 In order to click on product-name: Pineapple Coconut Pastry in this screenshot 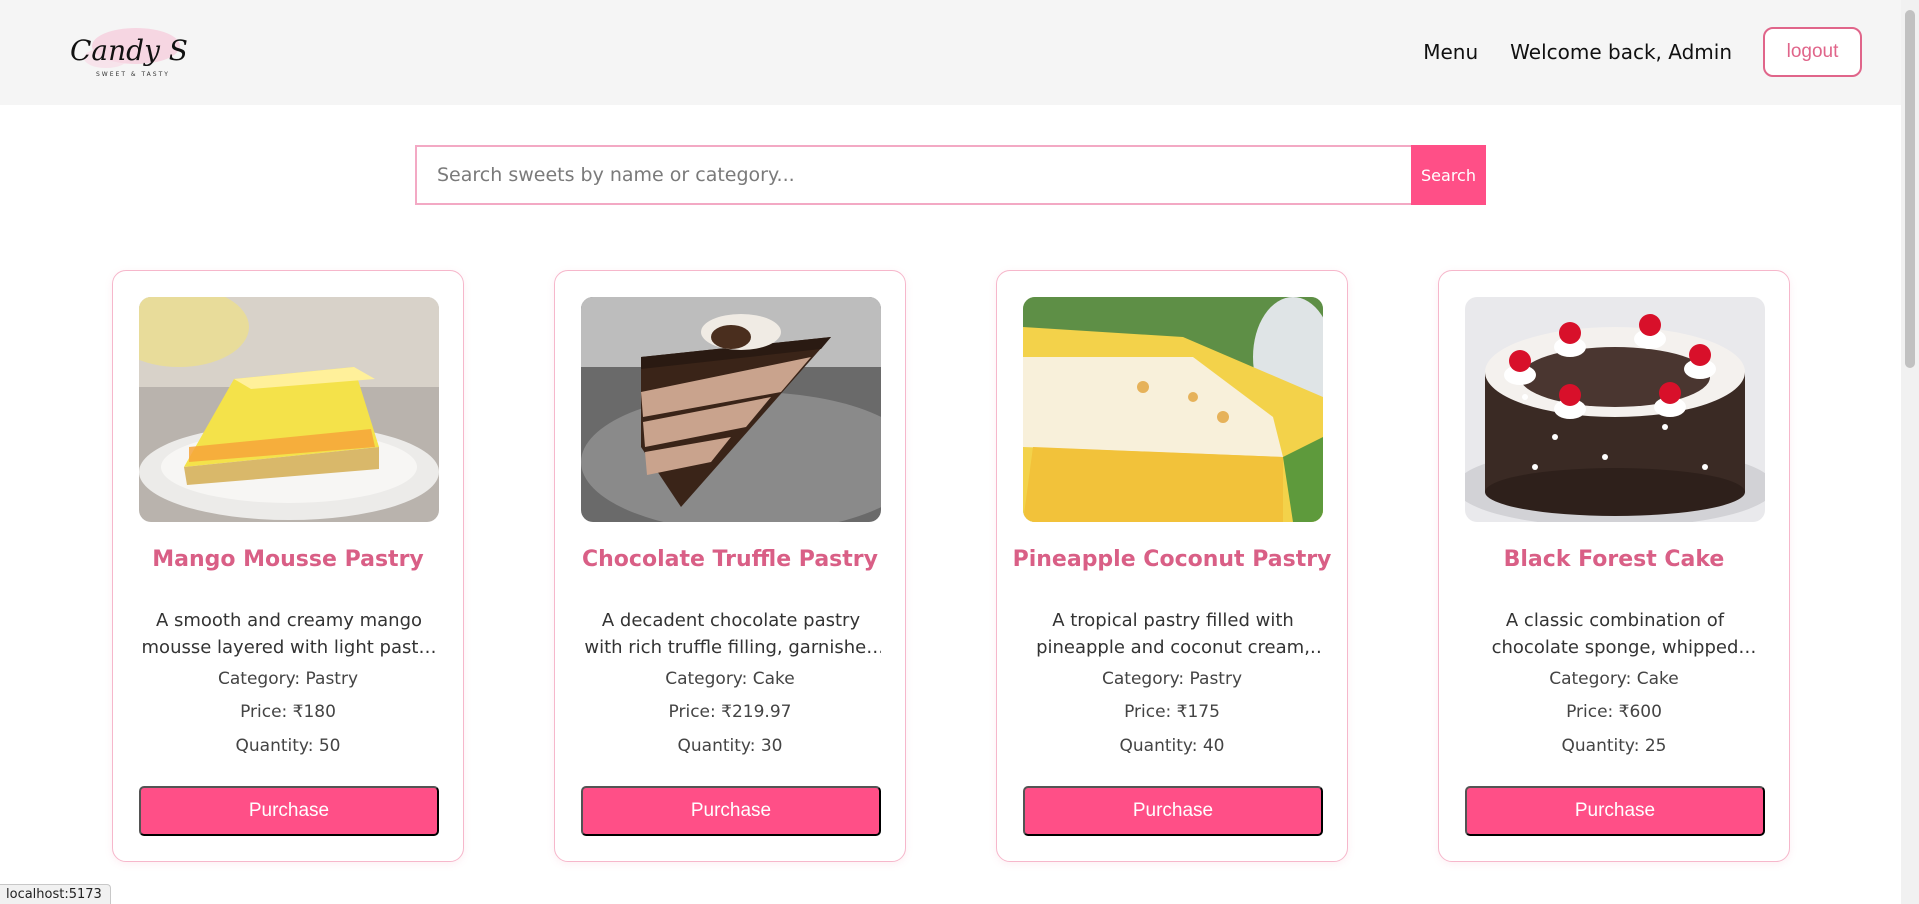, I will do `click(1172, 559)`.